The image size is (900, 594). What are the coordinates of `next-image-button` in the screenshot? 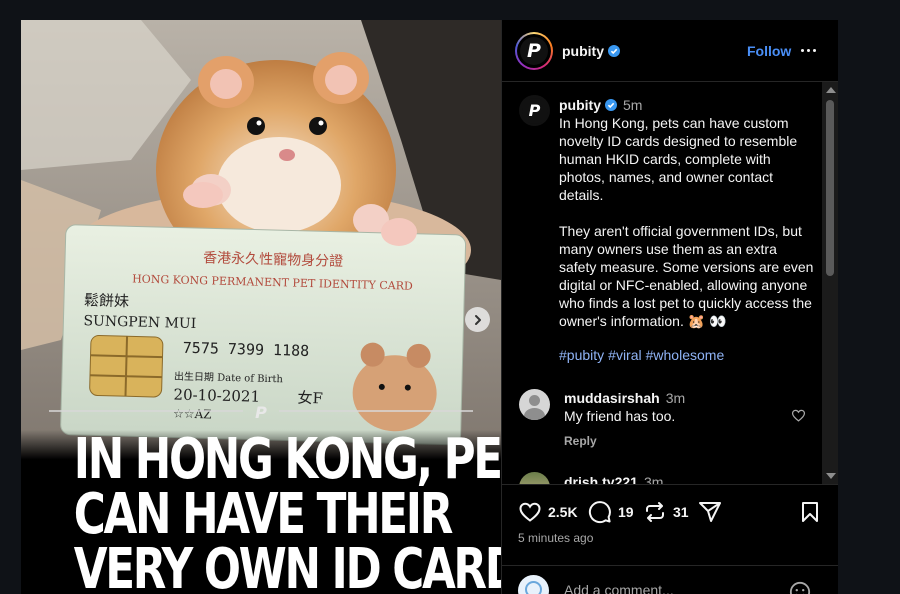 It's located at (477, 319).